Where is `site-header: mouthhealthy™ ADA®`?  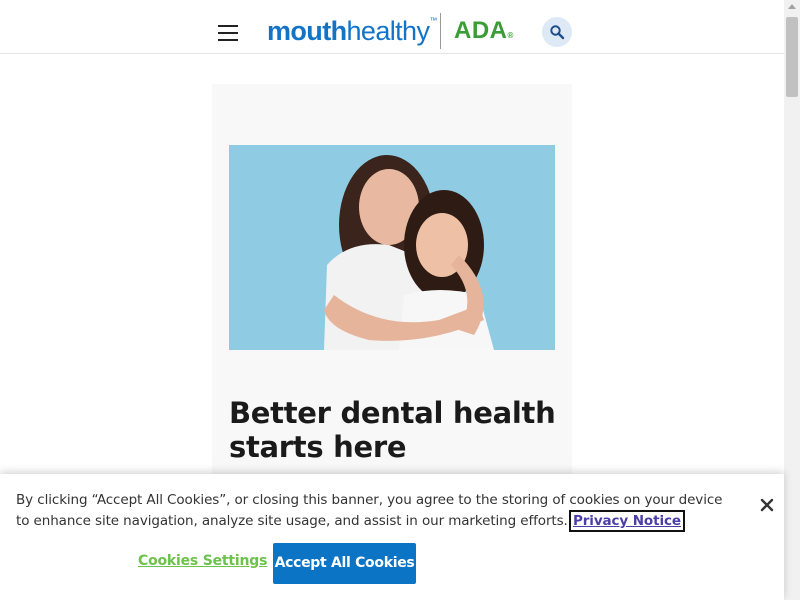
site-header: mouthhealthy™ ADA® is located at coordinates (392, 27).